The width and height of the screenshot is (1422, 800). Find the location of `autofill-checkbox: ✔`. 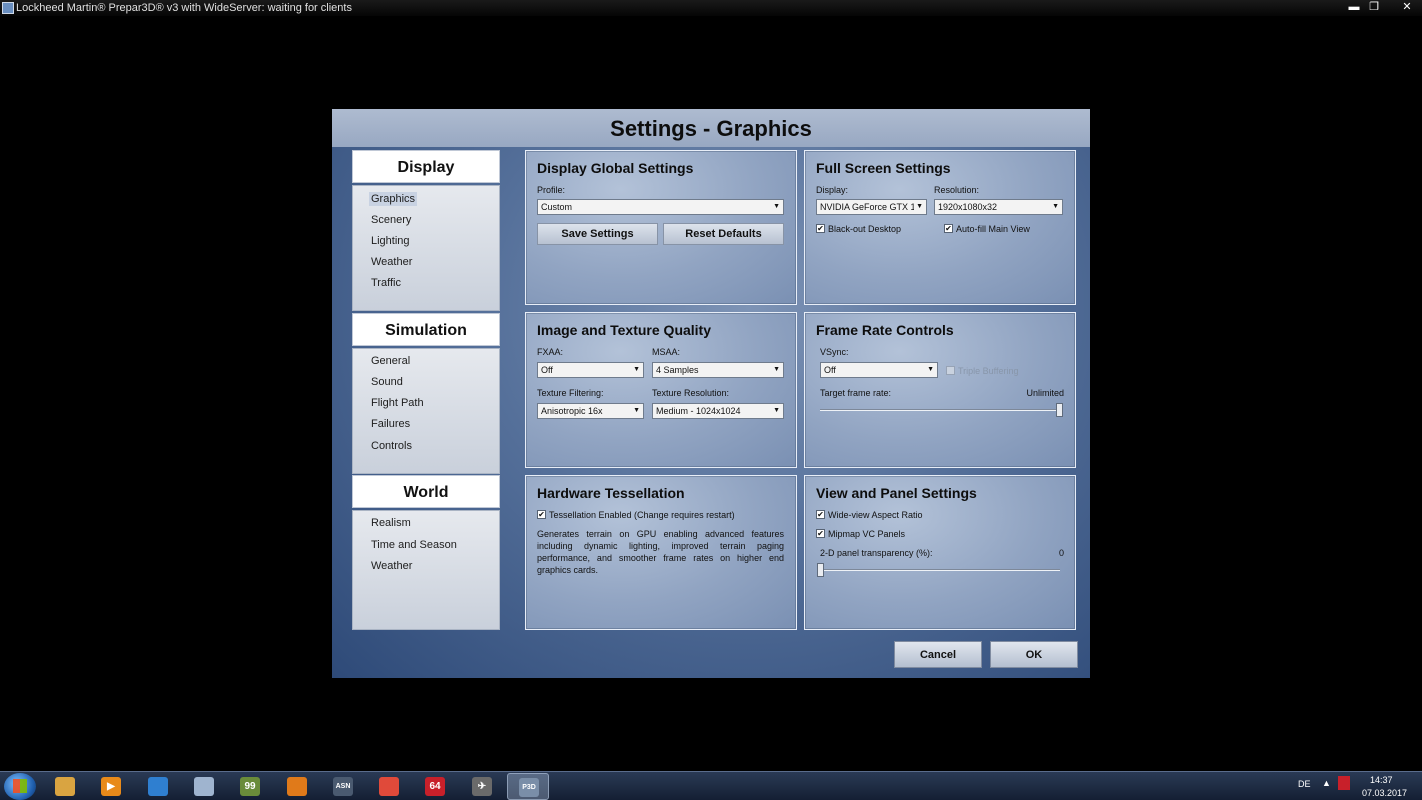

autofill-checkbox: ✔ is located at coordinates (948, 228).